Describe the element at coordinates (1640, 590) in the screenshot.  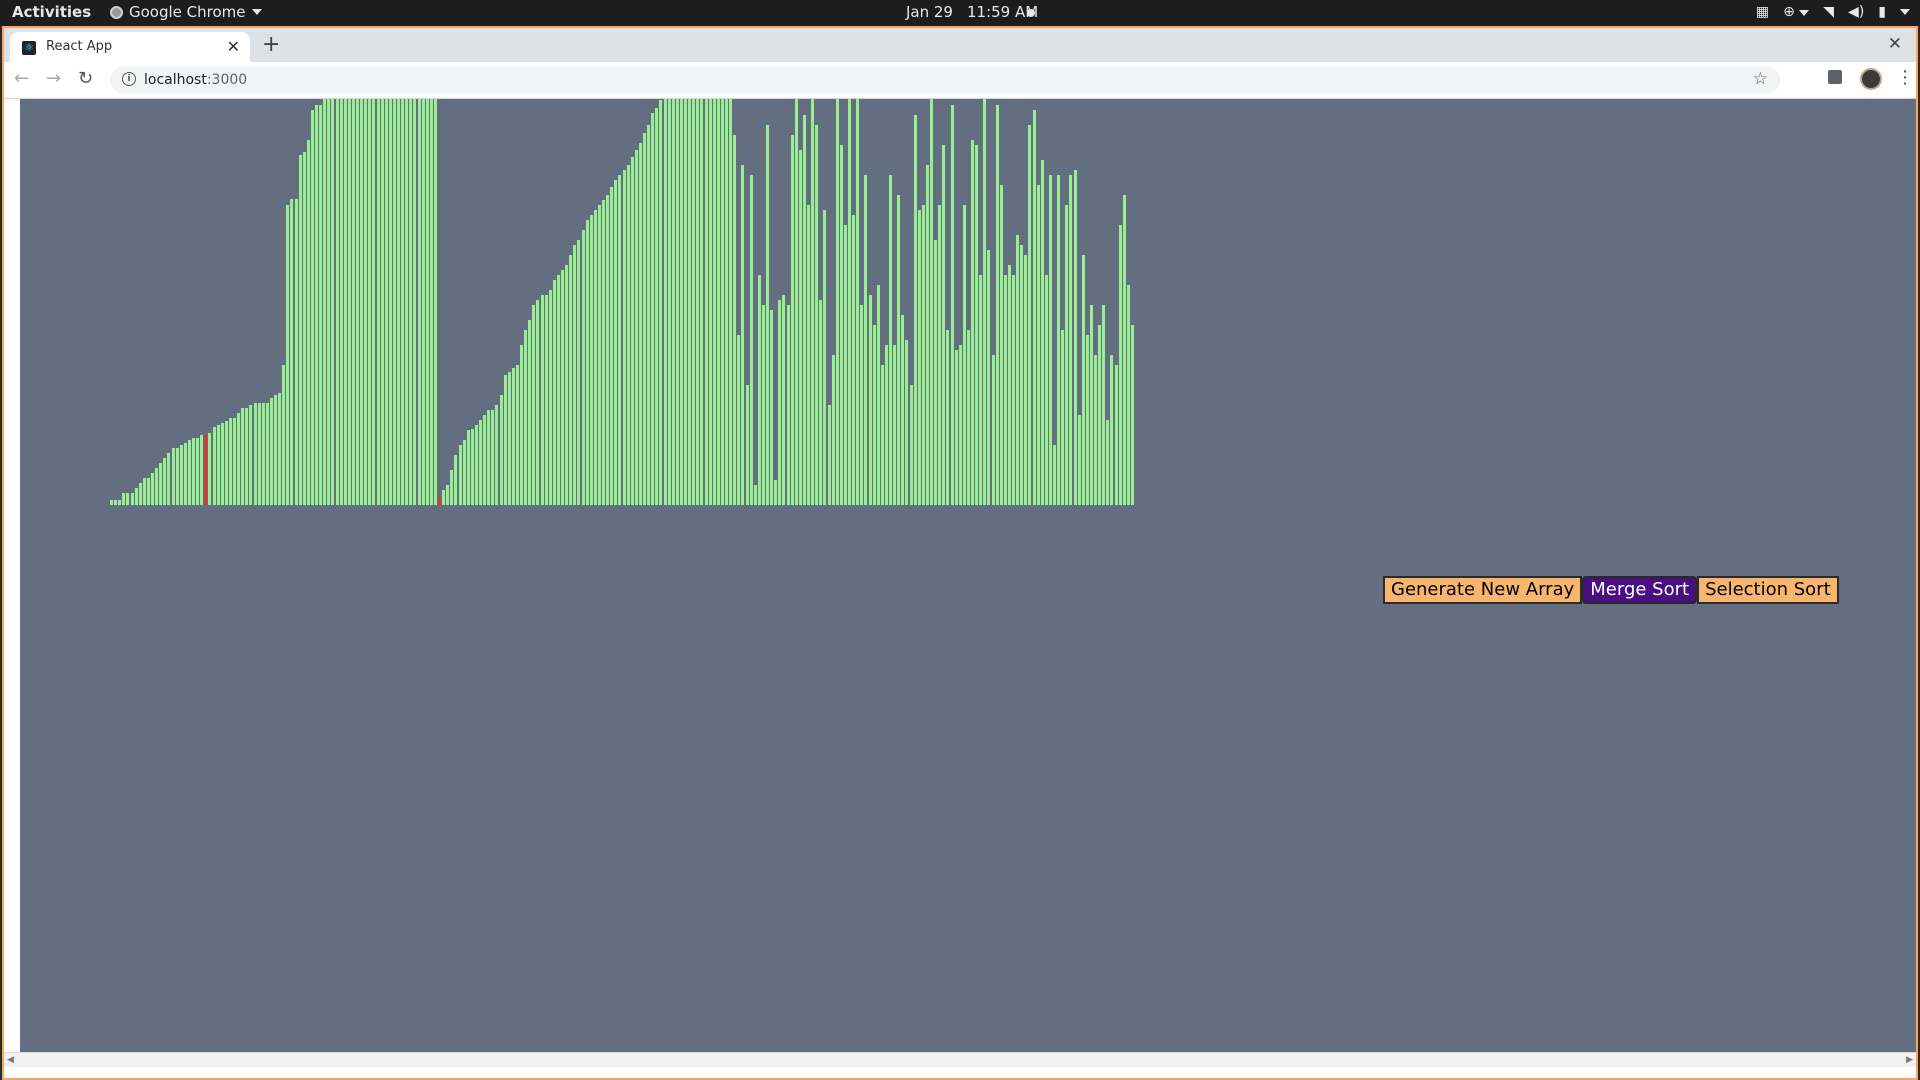
I see `merge-sort-button: Merge Sort` at that location.